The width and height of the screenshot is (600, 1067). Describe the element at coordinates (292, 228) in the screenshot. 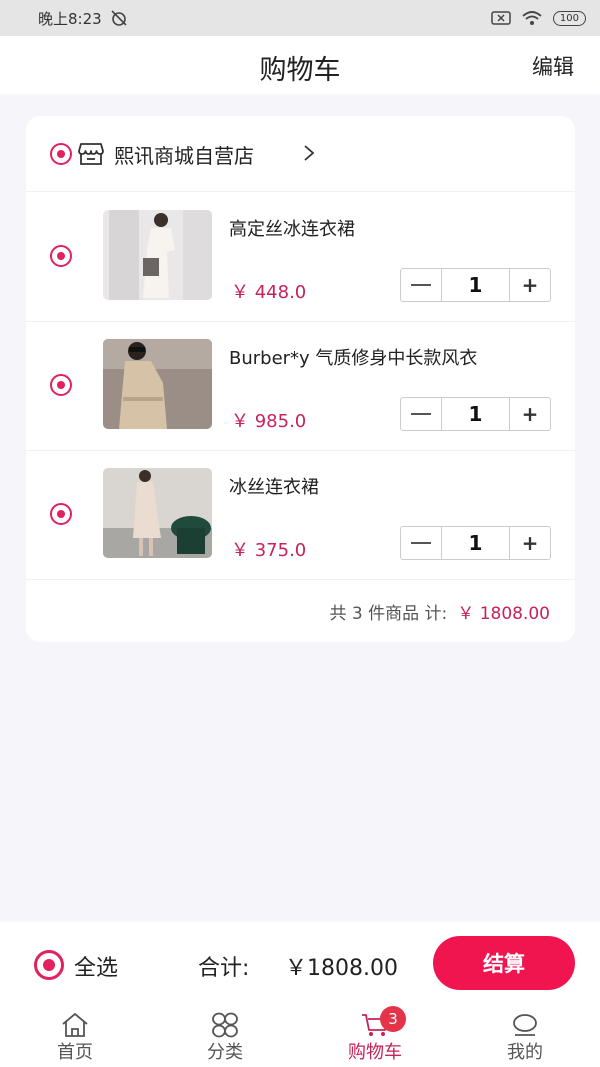

I see `product-name: 高定丝冰连衣裙` at that location.